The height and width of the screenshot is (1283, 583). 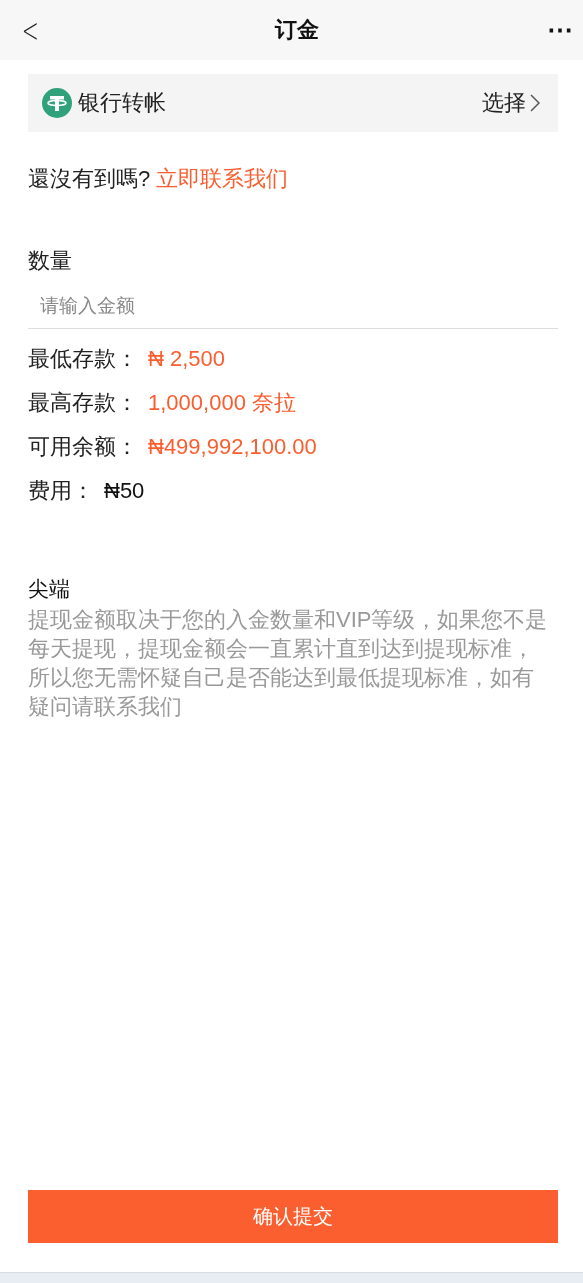 I want to click on back-button: <, so click(x=30, y=30).